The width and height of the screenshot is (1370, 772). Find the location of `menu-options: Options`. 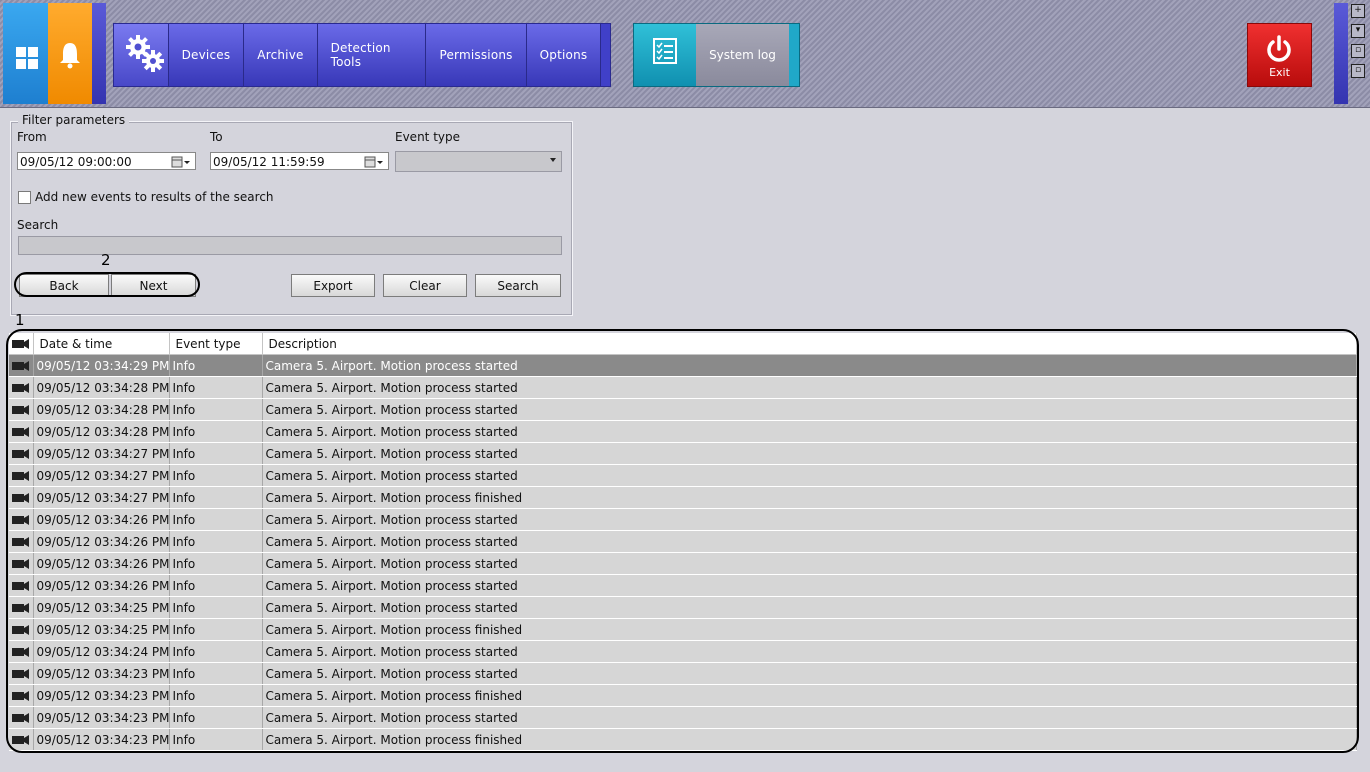

menu-options: Options is located at coordinates (564, 55).